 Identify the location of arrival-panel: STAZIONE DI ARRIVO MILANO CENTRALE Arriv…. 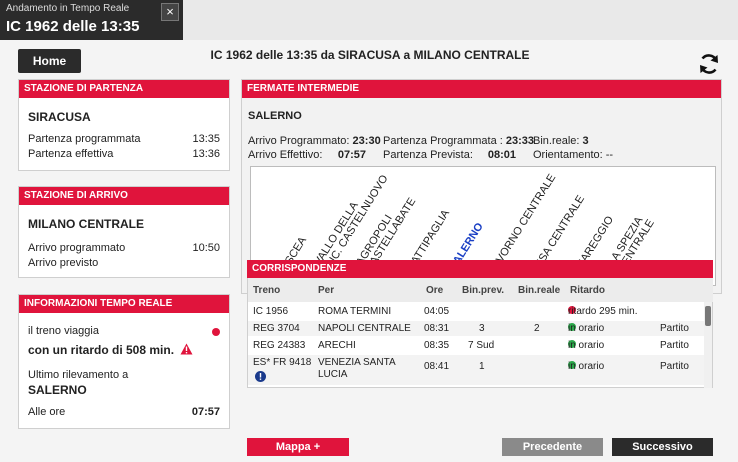
(124, 232).